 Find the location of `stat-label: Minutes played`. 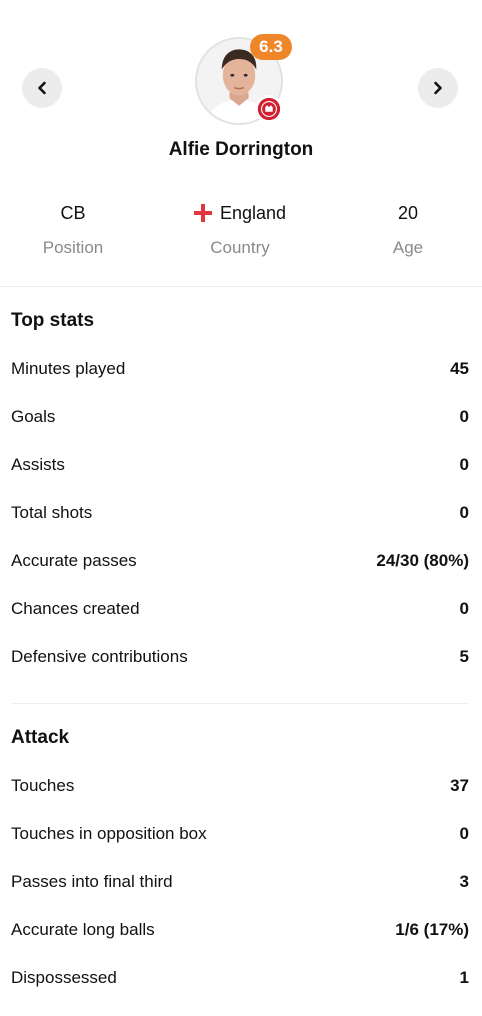

stat-label: Minutes played is located at coordinates (68, 368).